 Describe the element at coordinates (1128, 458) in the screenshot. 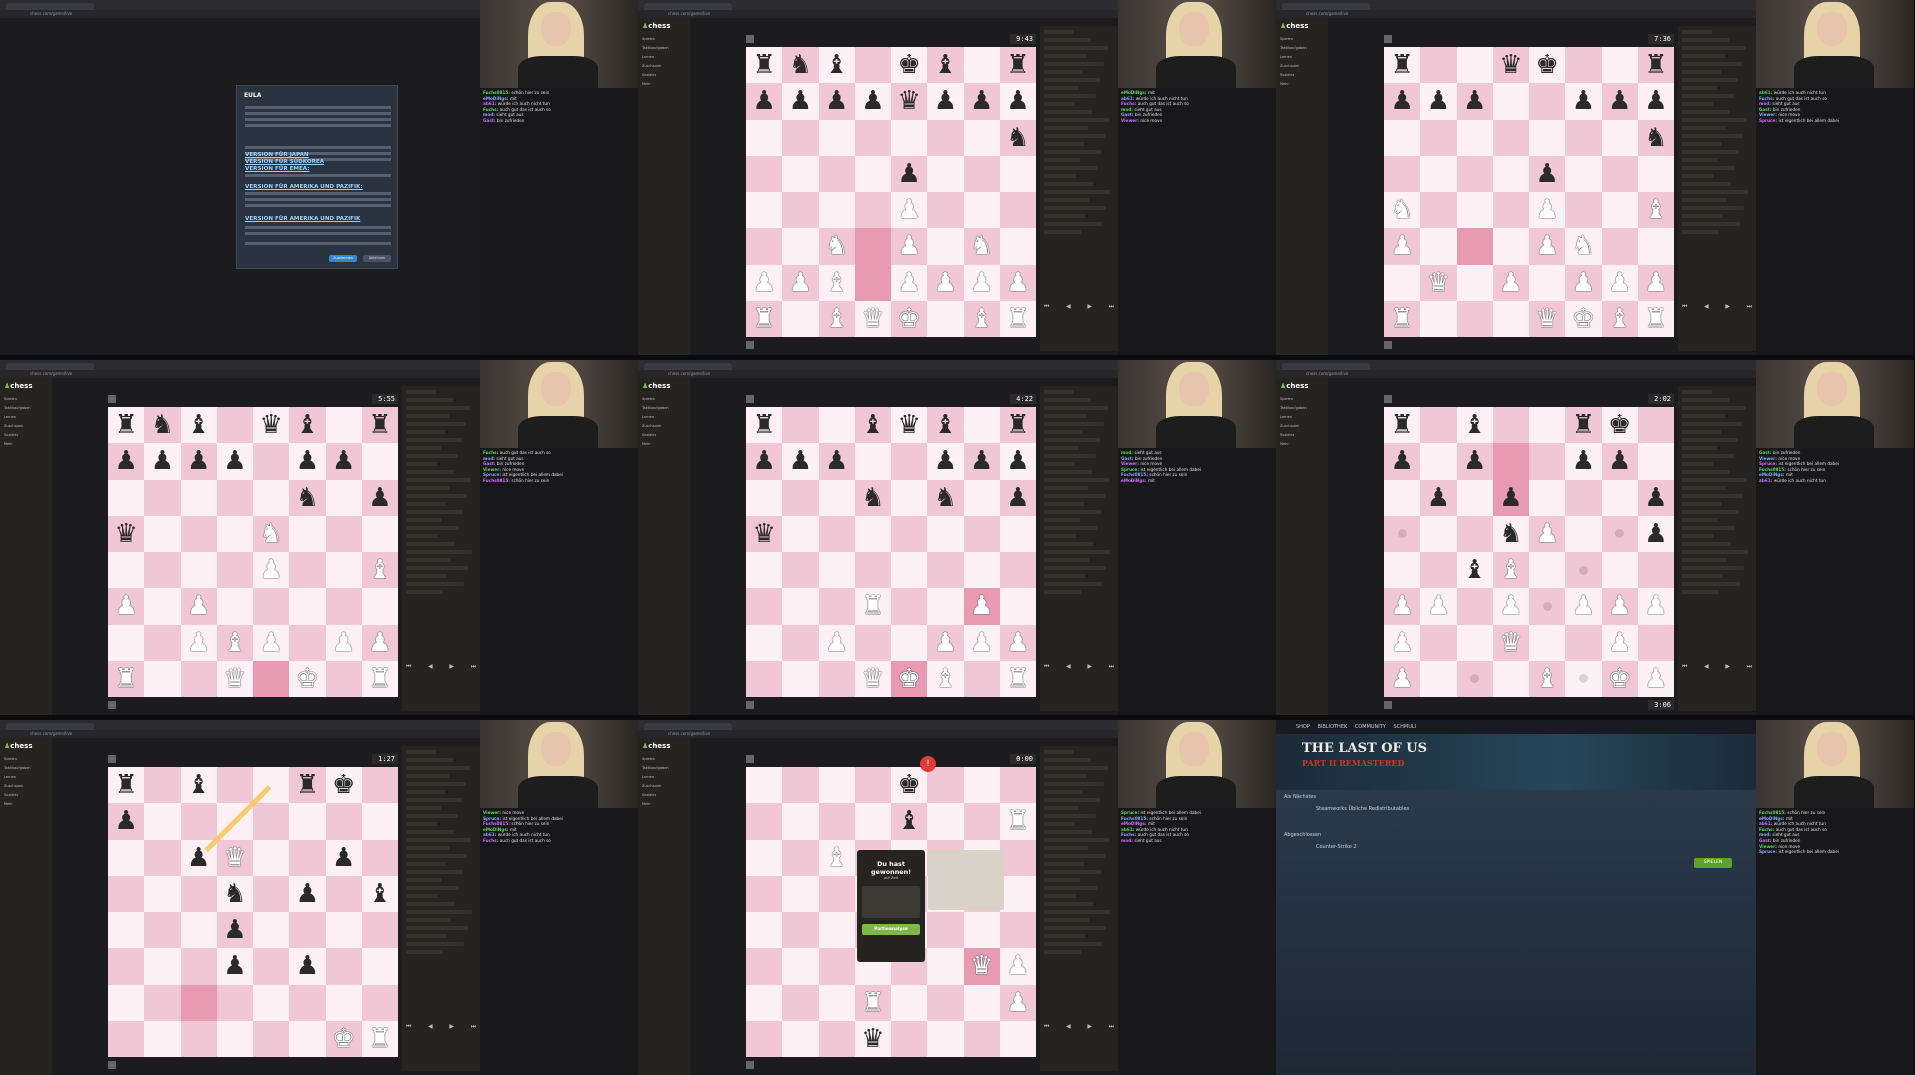

I see `chat-username: Gast:` at that location.